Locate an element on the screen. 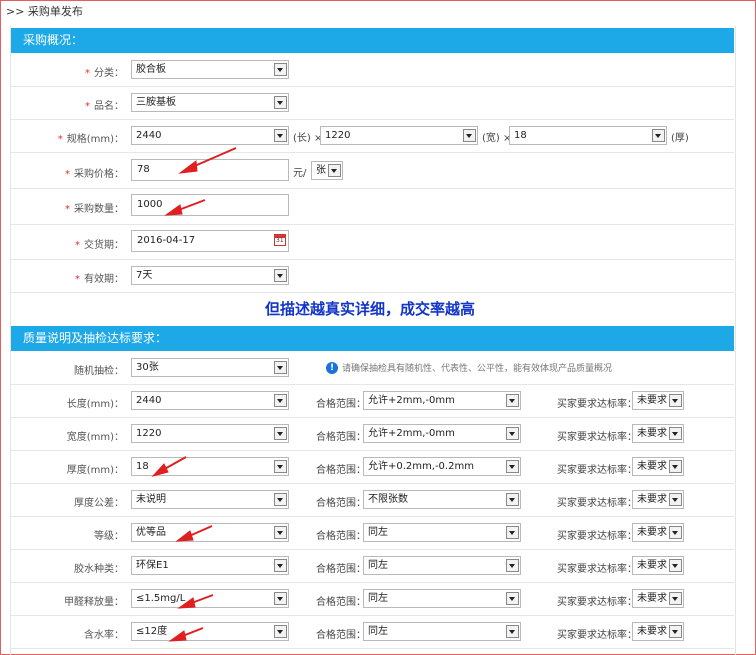 The image size is (756, 655). field-label: 含水率： is located at coordinates (104, 635).